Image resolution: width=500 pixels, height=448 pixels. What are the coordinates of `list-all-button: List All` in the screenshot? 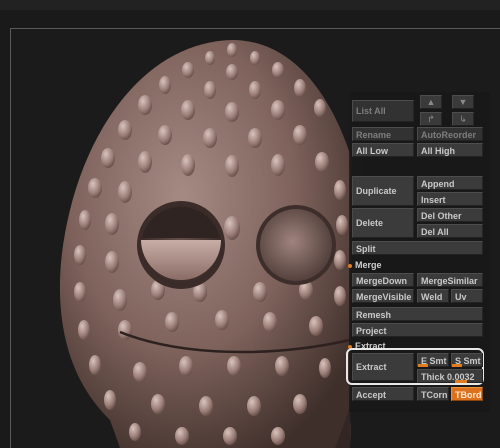 It's located at (383, 111).